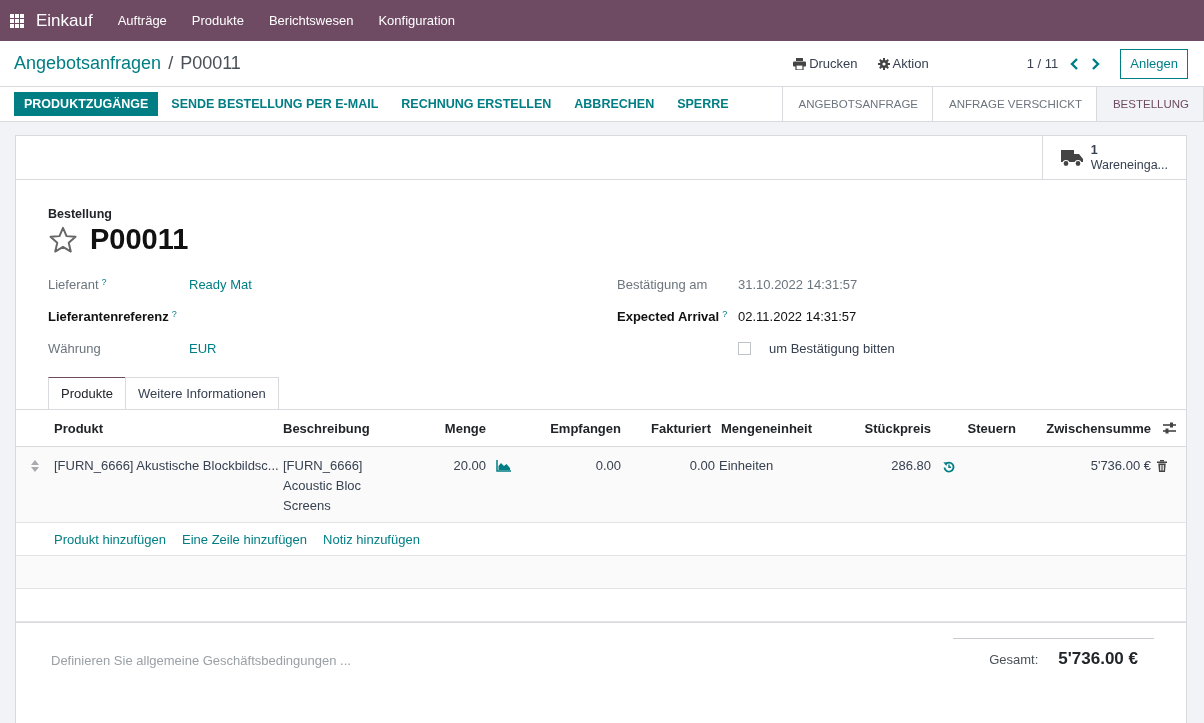 This screenshot has width=1204, height=723. Describe the element at coordinates (991, 428) in the screenshot. I see `column-header: Steuern` at that location.